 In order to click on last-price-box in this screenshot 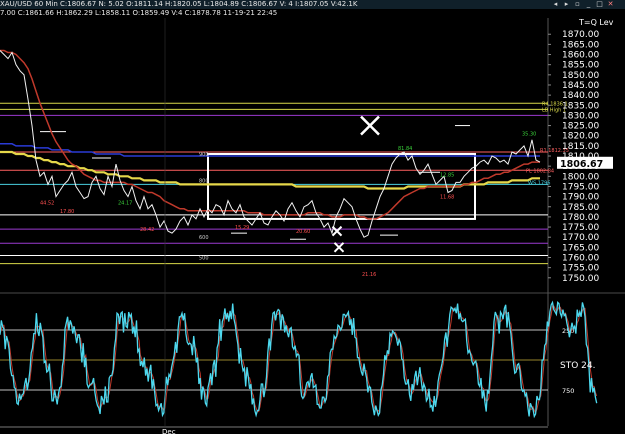, I will do `click(585, 162)`.